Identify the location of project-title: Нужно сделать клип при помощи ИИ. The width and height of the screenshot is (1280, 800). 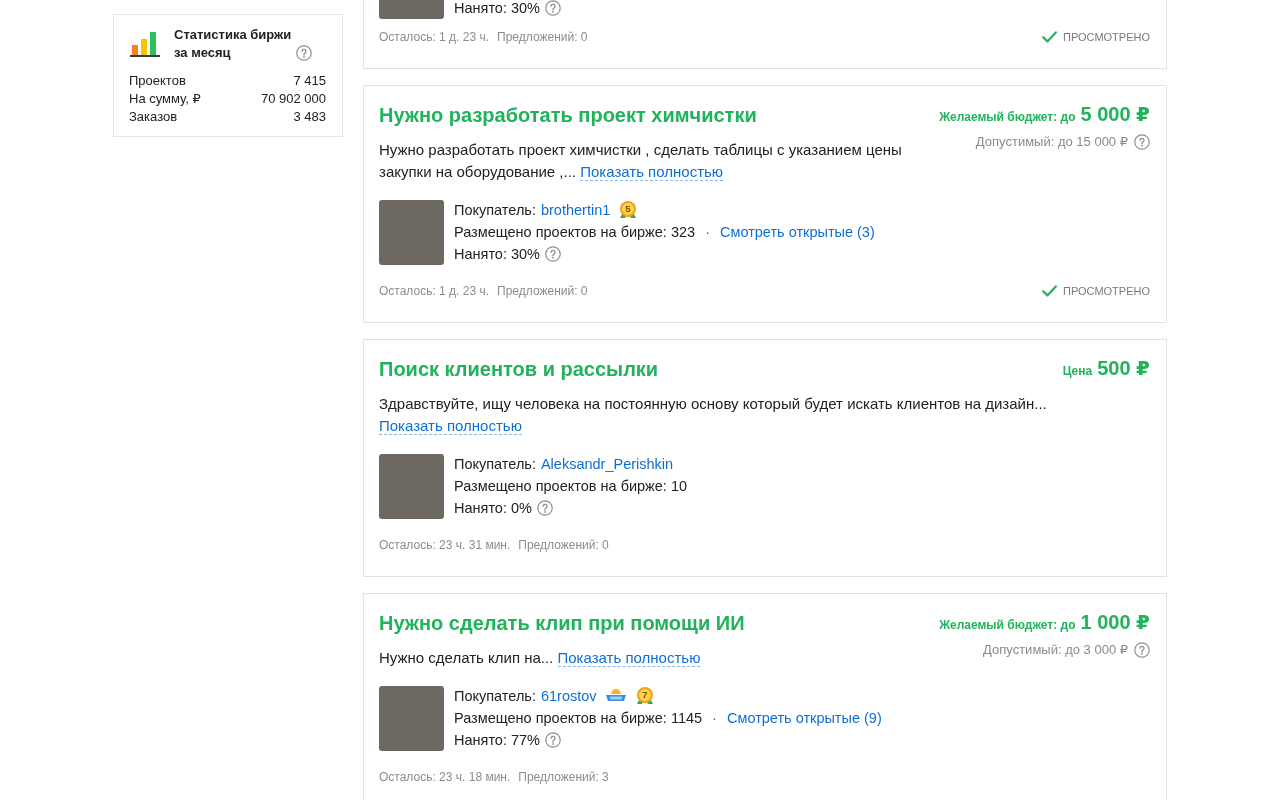
(562, 623).